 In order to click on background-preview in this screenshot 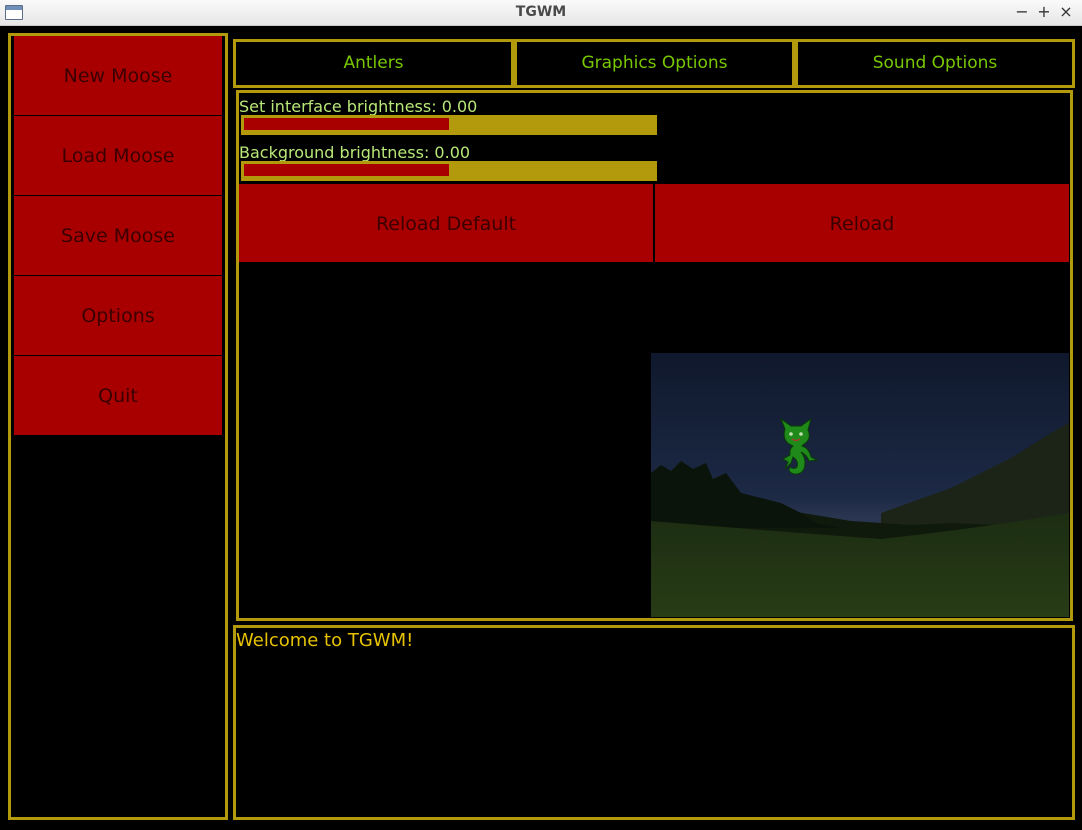, I will do `click(860, 485)`.